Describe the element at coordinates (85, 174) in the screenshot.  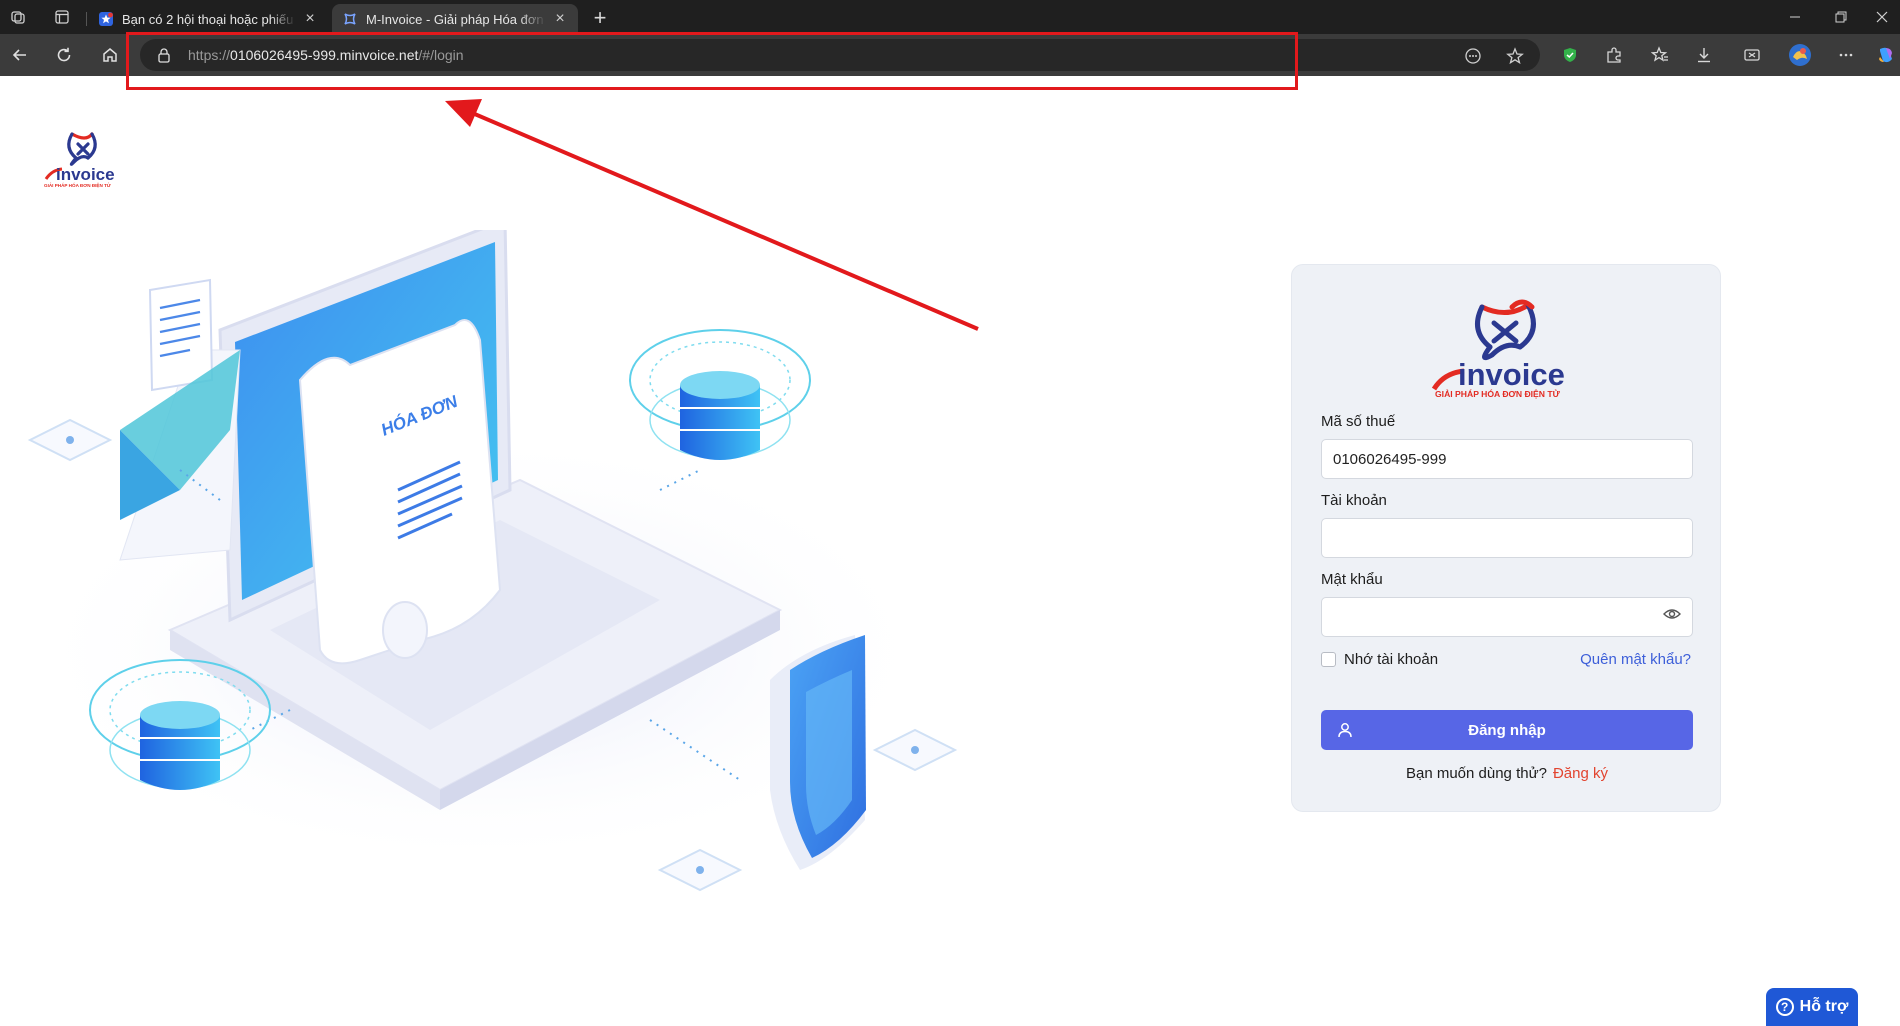
I see `logo-wordmark: invoice` at that location.